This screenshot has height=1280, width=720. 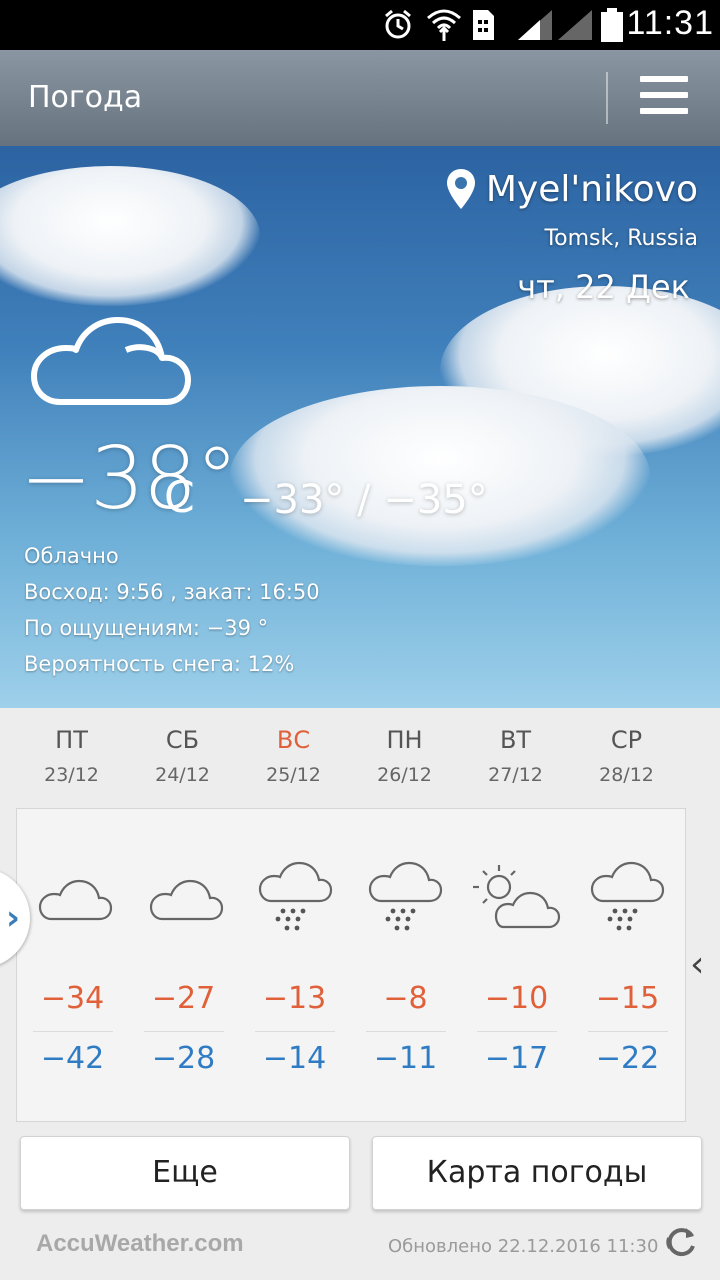 I want to click on current-date: чт, 22 Дек, so click(x=603, y=287).